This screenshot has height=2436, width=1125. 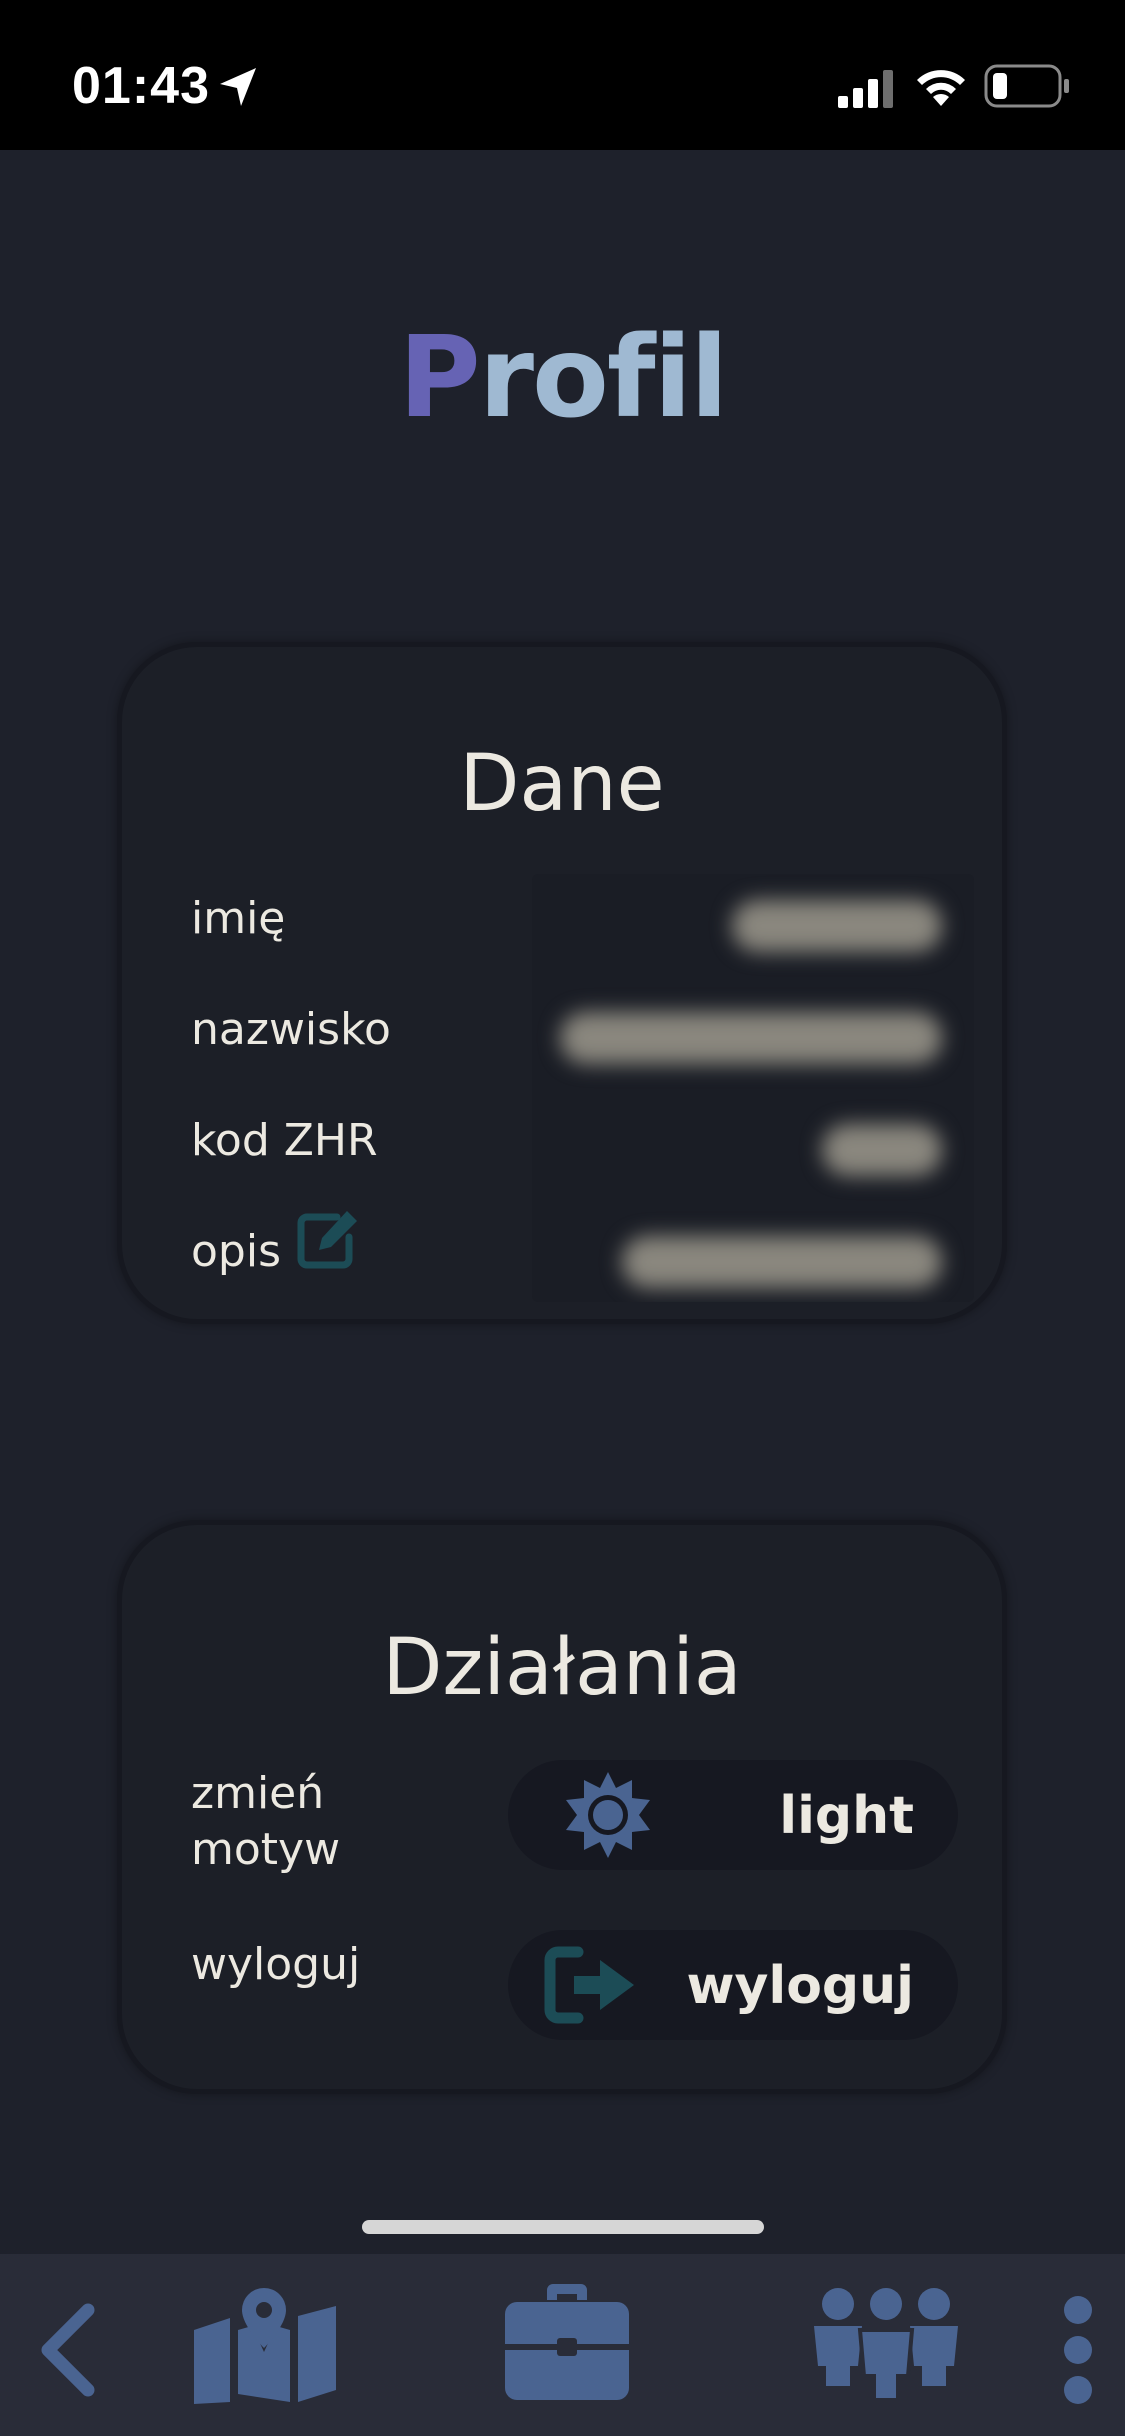 I want to click on field-label-opis: opis, so click(x=236, y=1251).